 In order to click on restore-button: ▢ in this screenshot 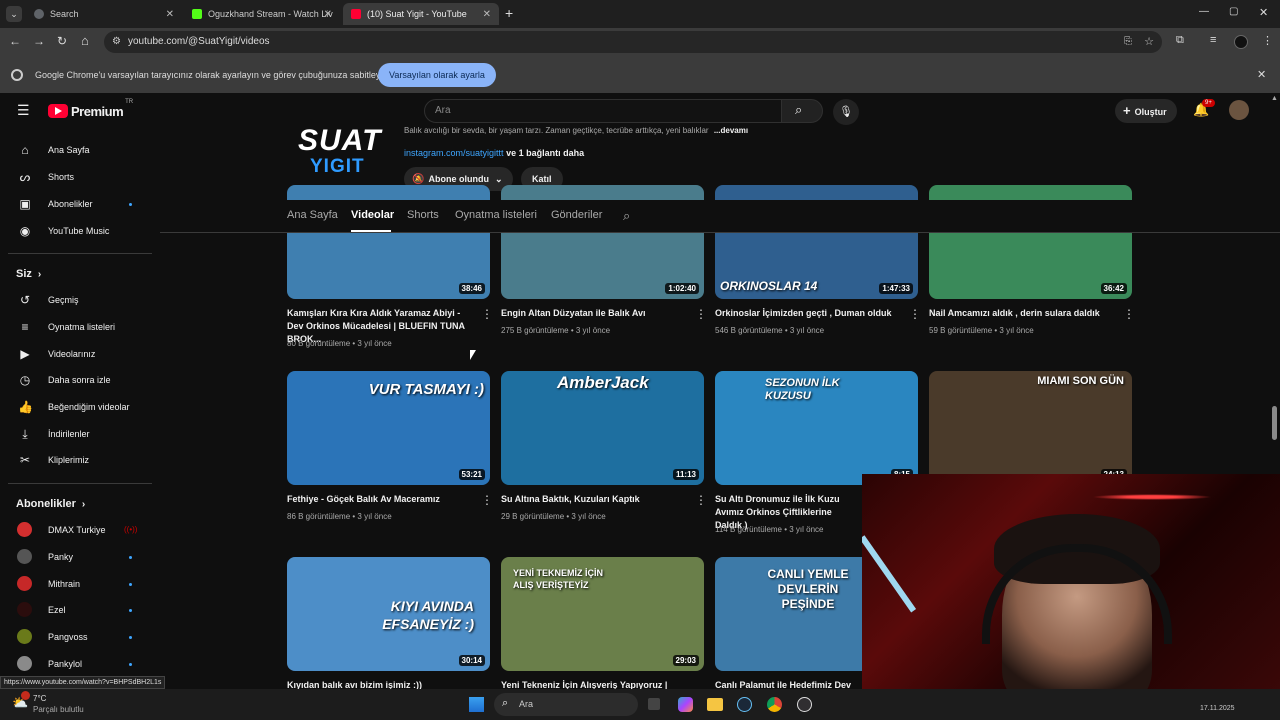, I will do `click(1233, 11)`.